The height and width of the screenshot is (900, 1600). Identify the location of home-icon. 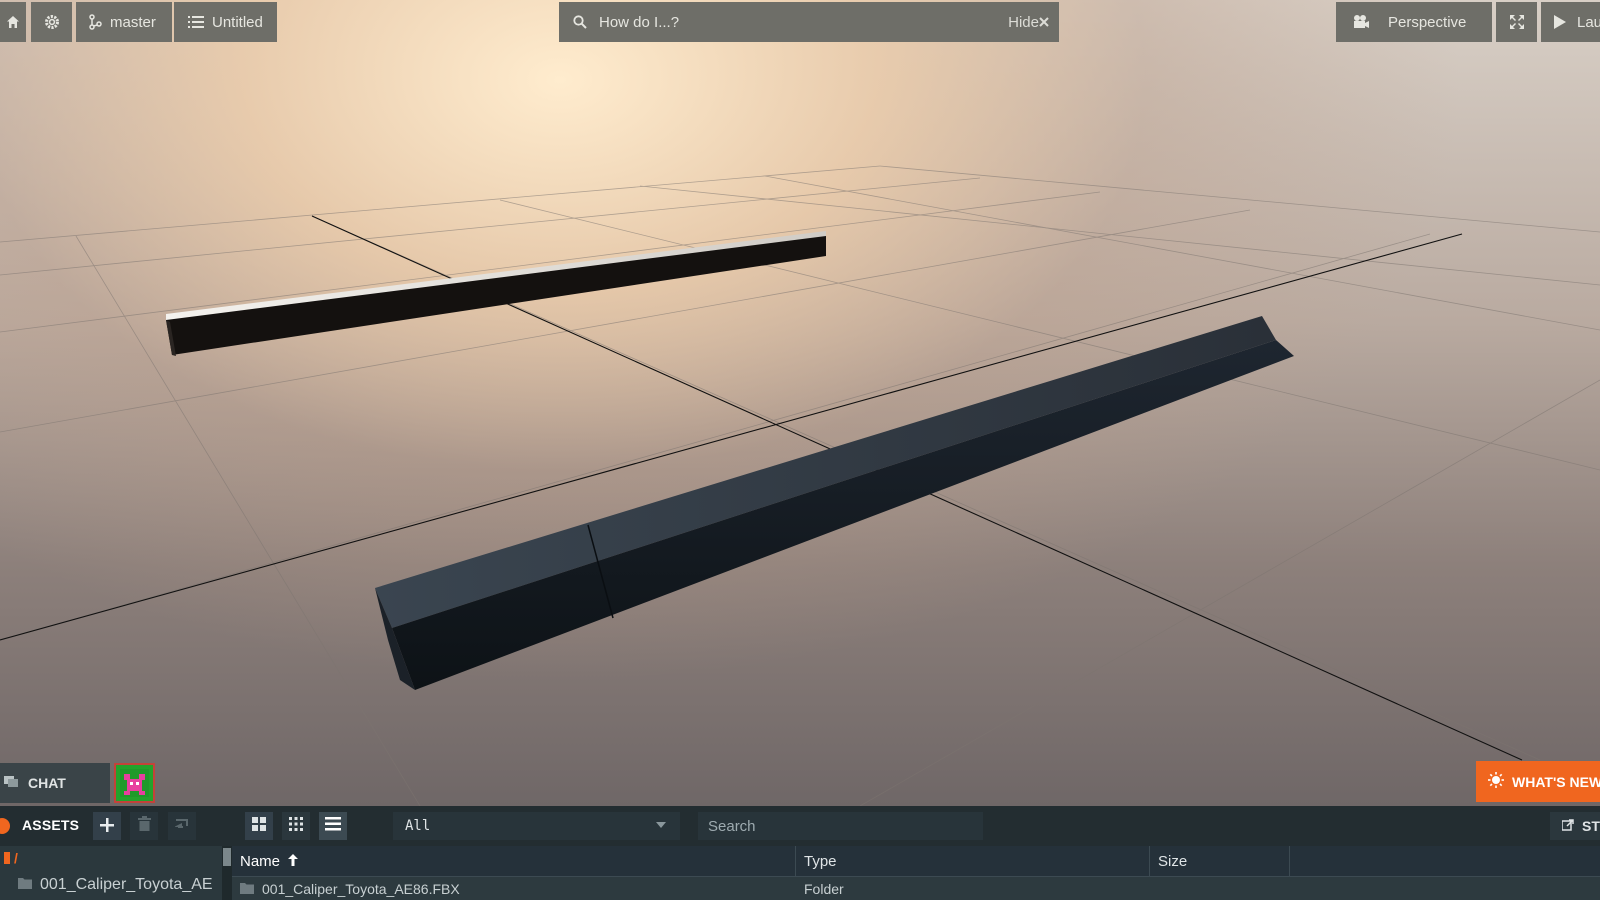
(13, 22).